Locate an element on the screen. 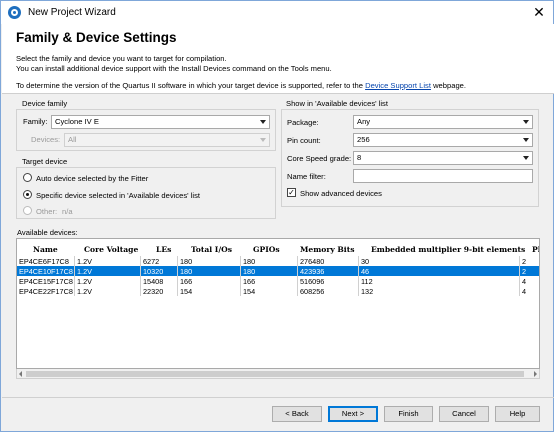  scroll-left-icon is located at coordinates (20, 374).